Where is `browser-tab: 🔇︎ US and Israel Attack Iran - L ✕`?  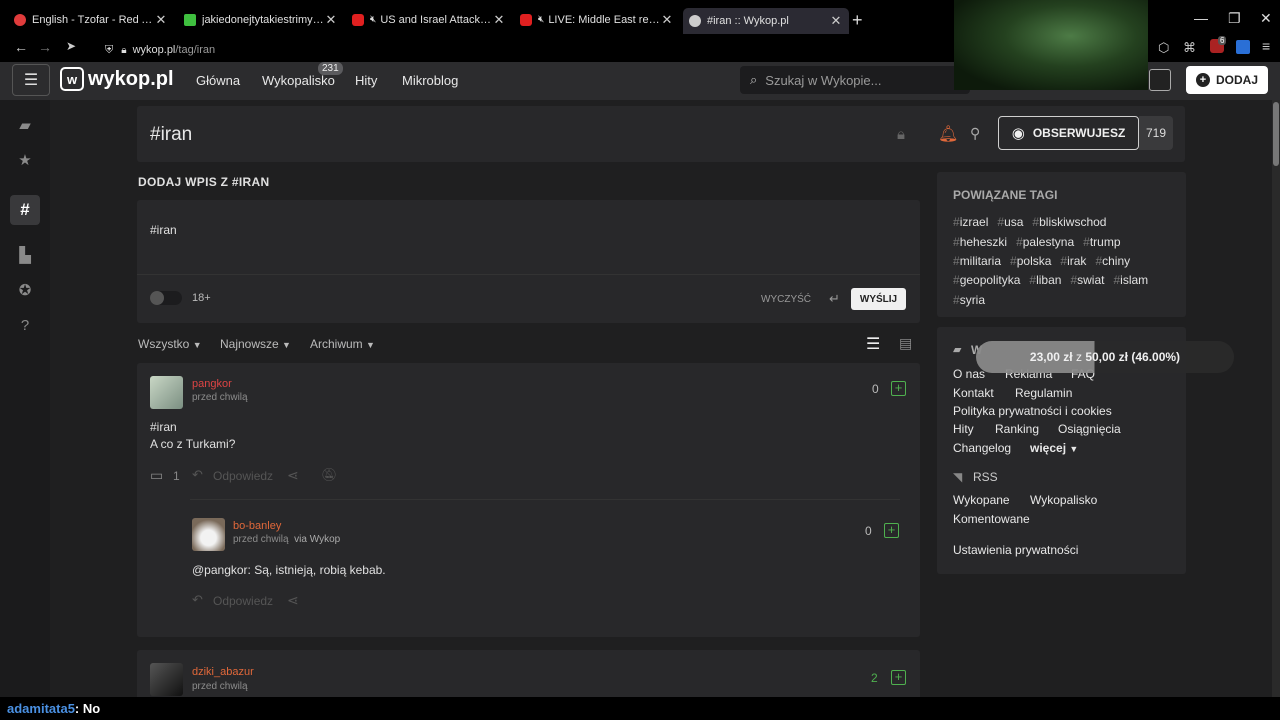
browser-tab: 🔇︎ US and Israel Attack Iran - L ✕ is located at coordinates (429, 19).